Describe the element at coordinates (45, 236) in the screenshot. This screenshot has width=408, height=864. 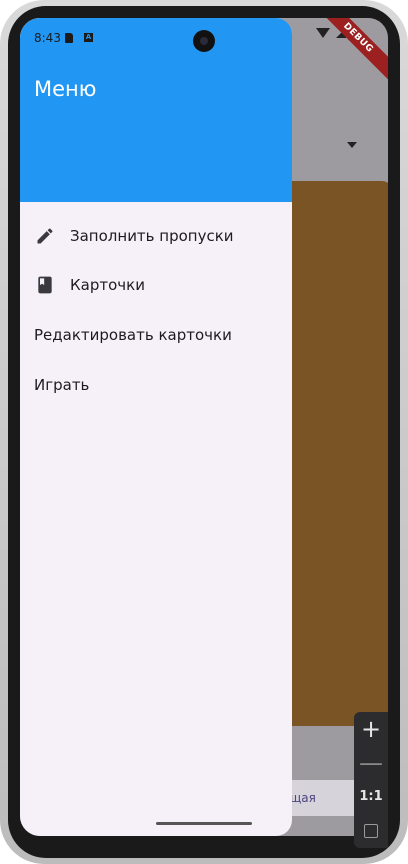
I see `pencil-icon` at that location.